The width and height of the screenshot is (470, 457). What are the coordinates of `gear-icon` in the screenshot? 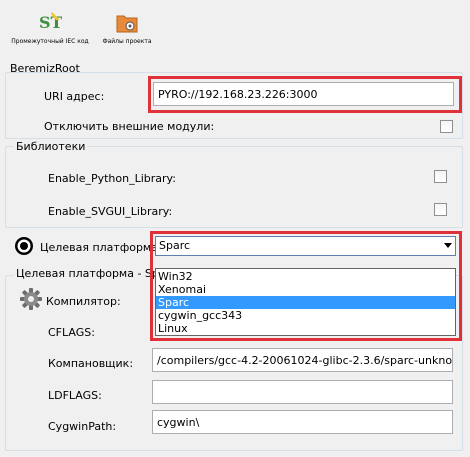 It's located at (31, 300).